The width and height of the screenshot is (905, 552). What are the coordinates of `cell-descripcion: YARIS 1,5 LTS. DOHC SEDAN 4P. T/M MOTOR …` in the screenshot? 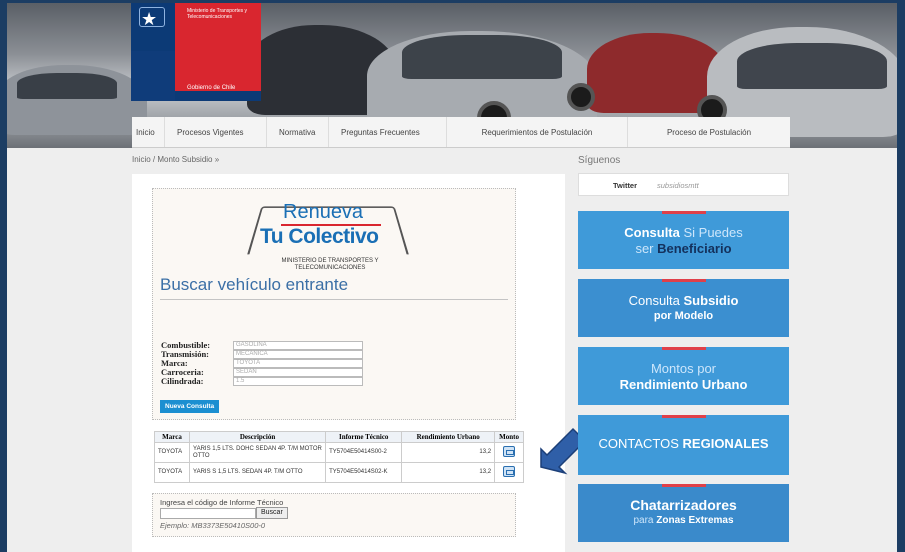 It's located at (258, 452).